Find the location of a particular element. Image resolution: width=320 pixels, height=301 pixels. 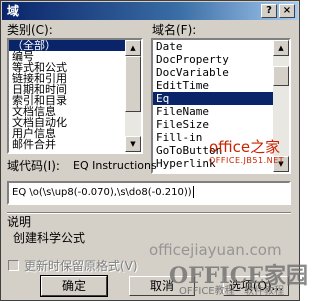

field-code-hint: EQ Instructions is located at coordinates (115, 165).